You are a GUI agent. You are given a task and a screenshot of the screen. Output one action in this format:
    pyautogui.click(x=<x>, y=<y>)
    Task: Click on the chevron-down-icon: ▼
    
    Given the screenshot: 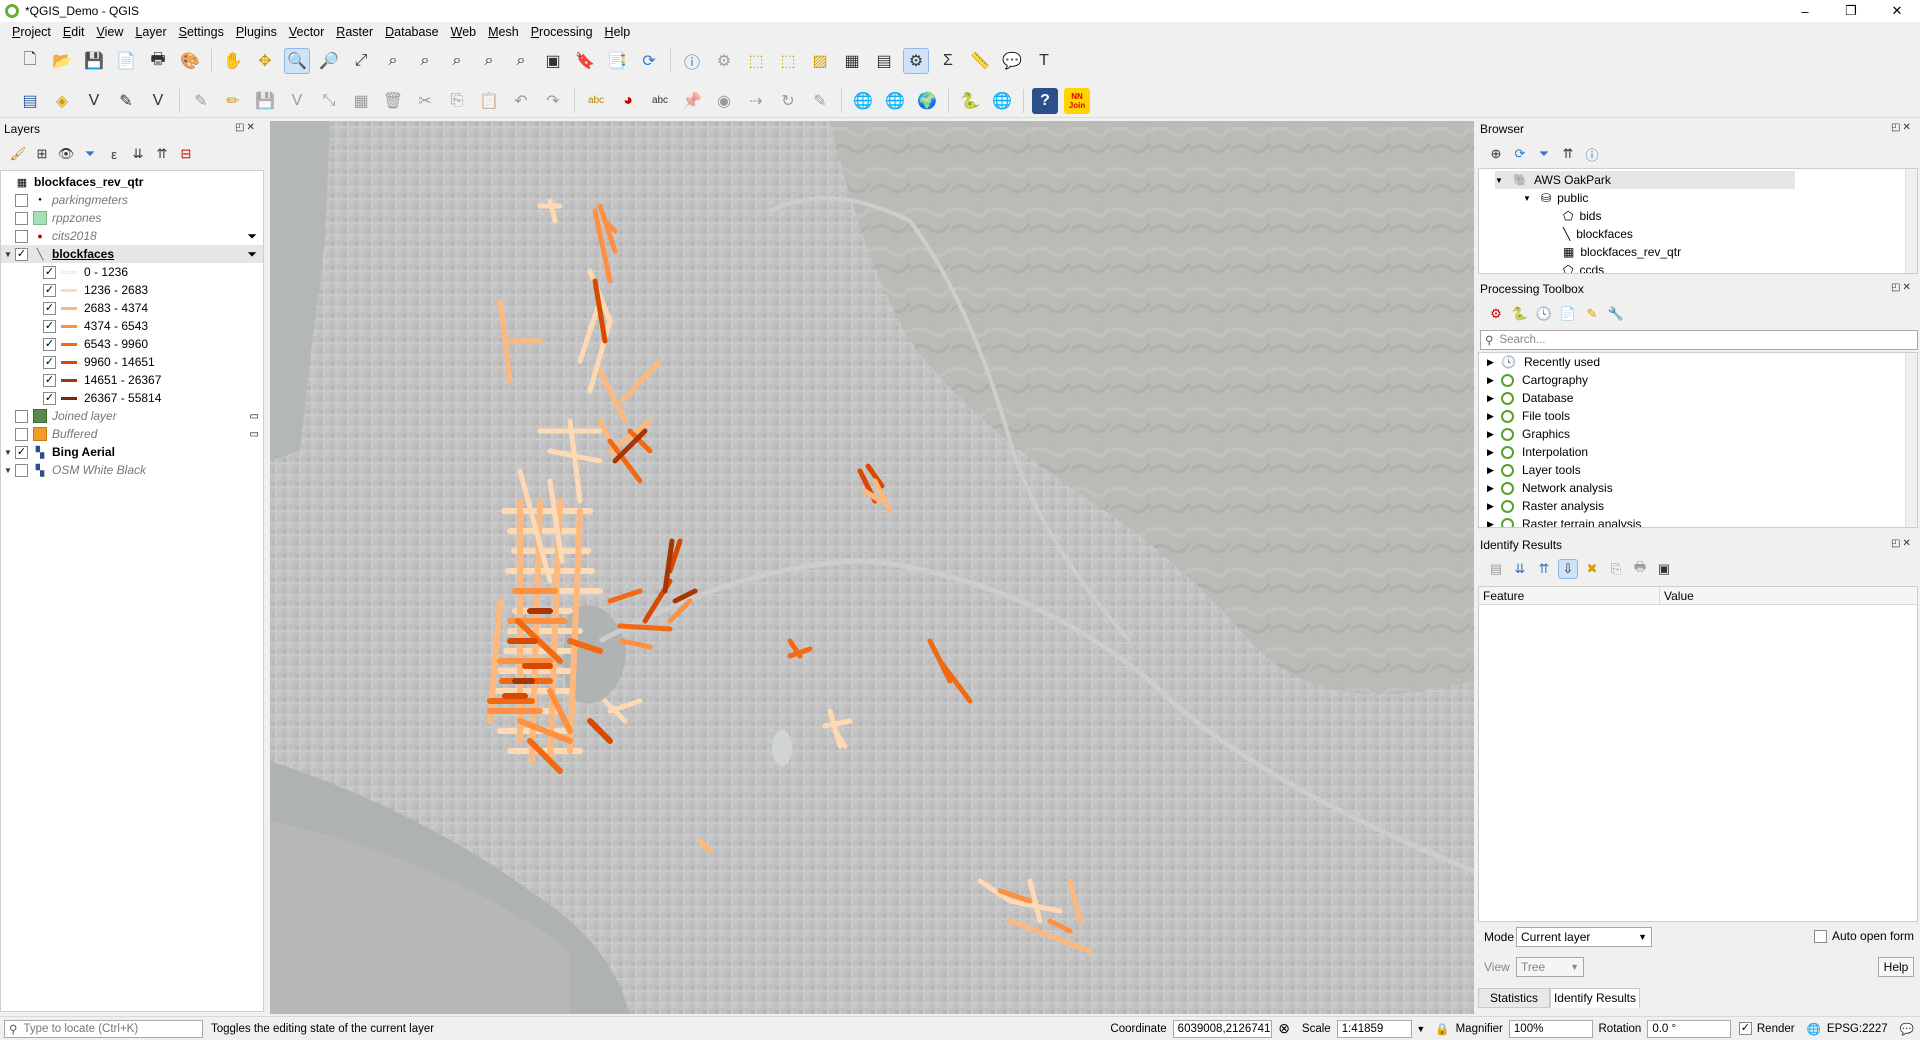 What is the action you would take?
    pyautogui.click(x=1420, y=1029)
    